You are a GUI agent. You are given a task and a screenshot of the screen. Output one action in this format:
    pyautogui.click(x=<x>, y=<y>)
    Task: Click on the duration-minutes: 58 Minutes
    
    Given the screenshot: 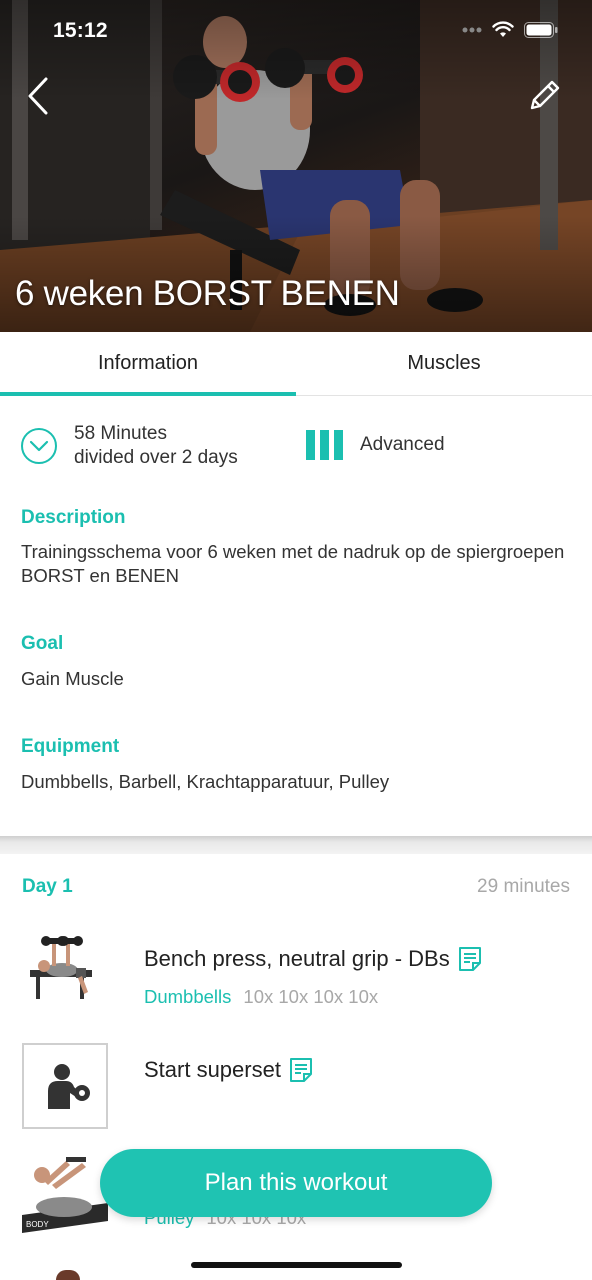 What is the action you would take?
    pyautogui.click(x=120, y=433)
    